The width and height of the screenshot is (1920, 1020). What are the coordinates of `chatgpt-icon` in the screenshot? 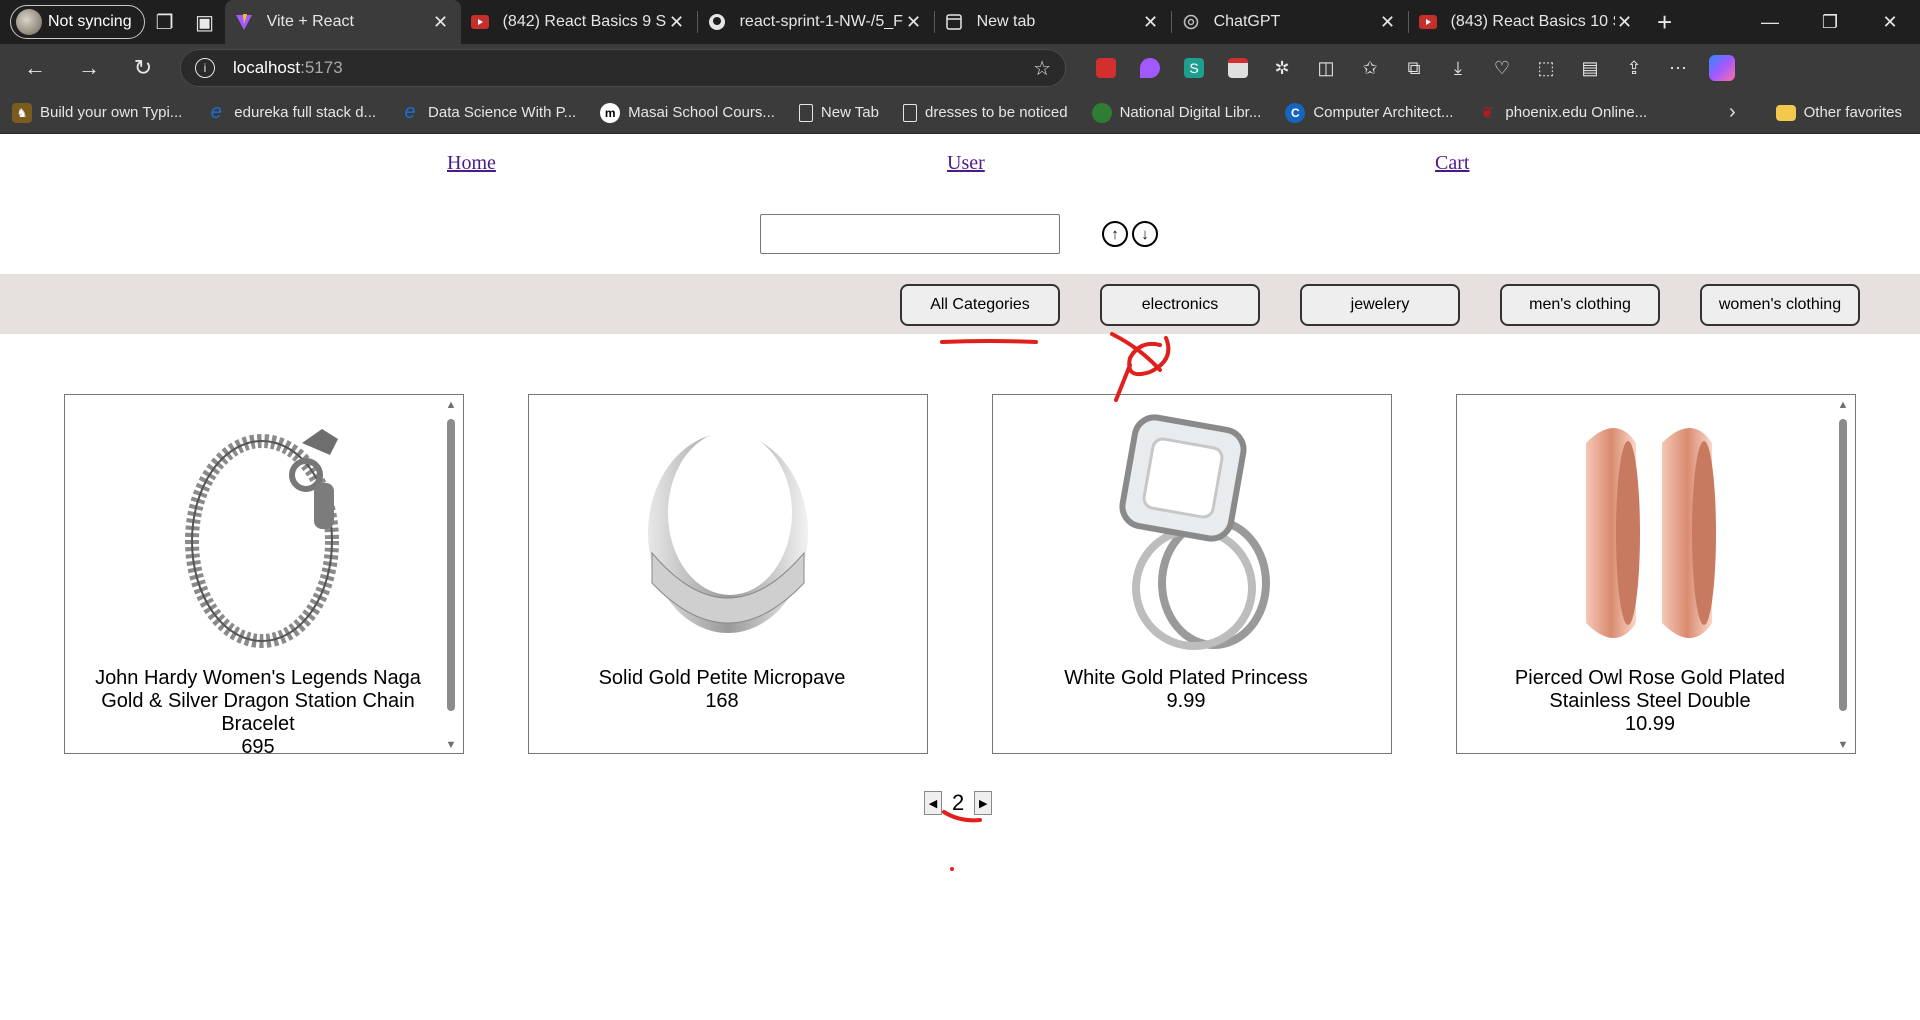 It's located at (1191, 22).